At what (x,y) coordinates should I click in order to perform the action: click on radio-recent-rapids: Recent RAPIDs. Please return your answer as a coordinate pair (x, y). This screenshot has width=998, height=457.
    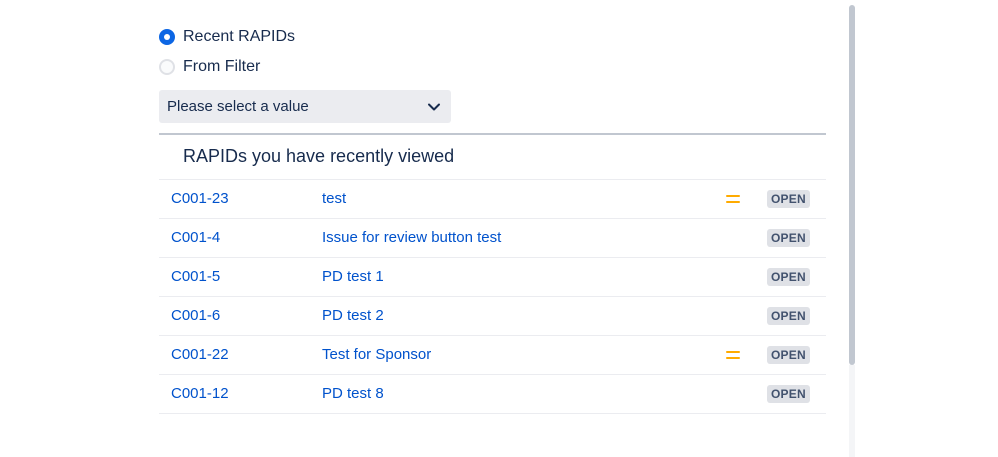
    Looking at the image, I should click on (227, 37).